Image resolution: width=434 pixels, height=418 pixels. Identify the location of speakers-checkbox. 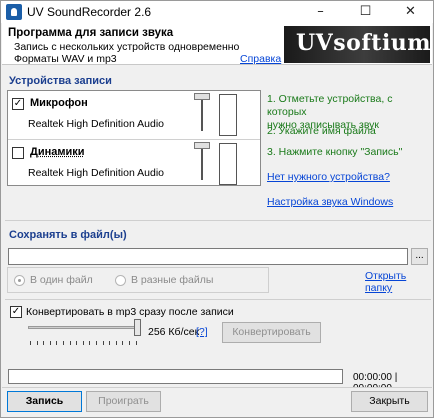
(18, 153).